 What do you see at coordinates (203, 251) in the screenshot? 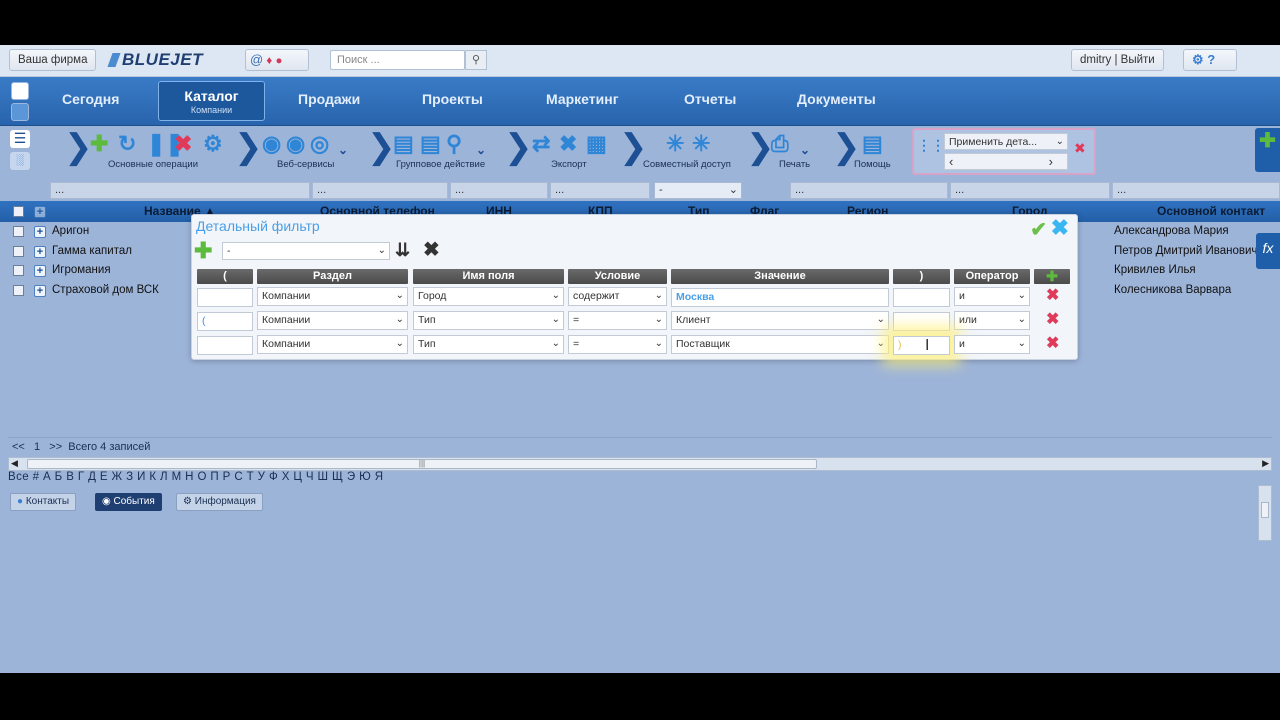
I see `add-condition-icon: ✚` at bounding box center [203, 251].